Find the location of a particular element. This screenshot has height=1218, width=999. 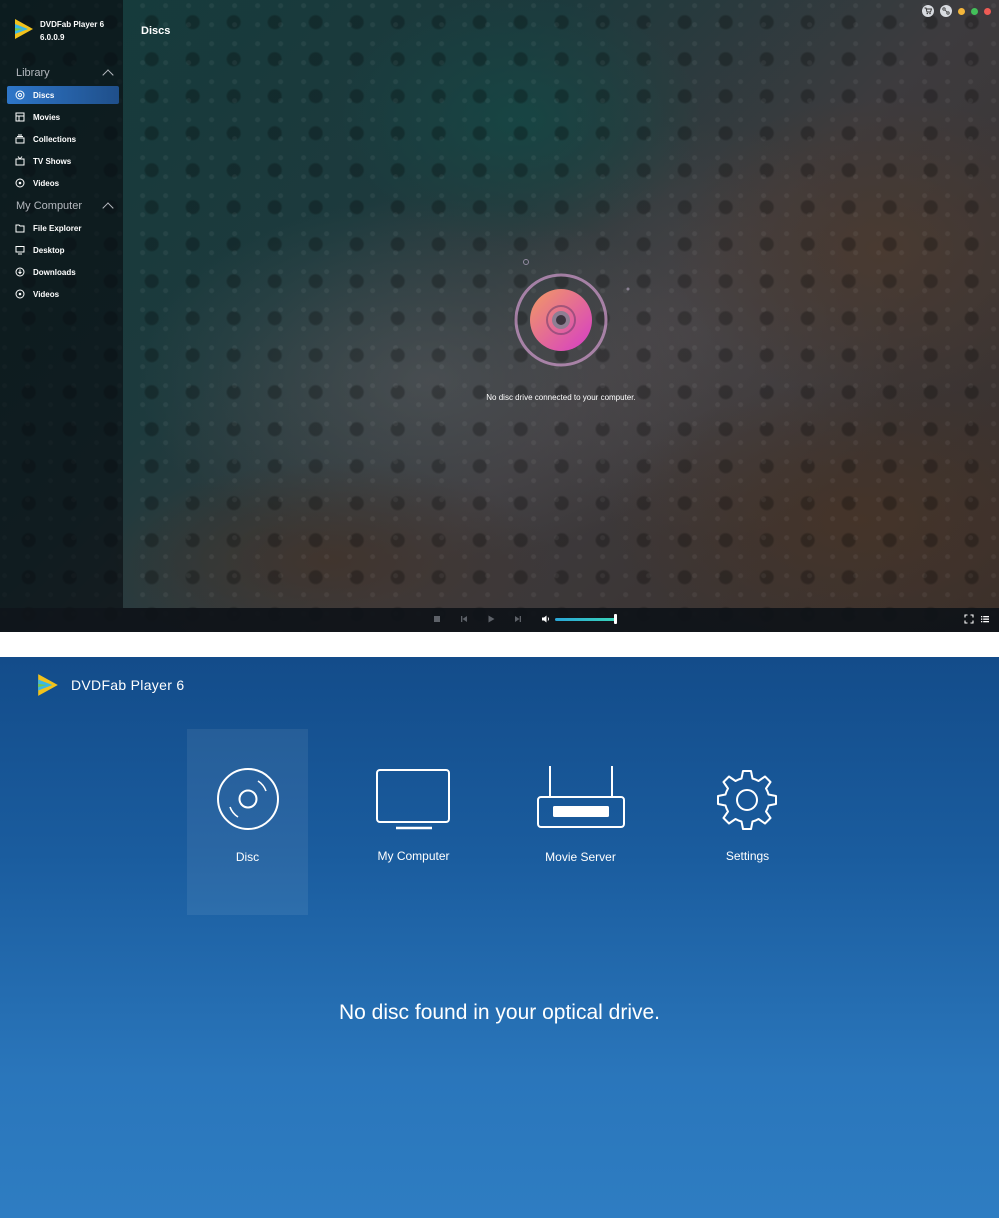

cart-icon is located at coordinates (928, 11).